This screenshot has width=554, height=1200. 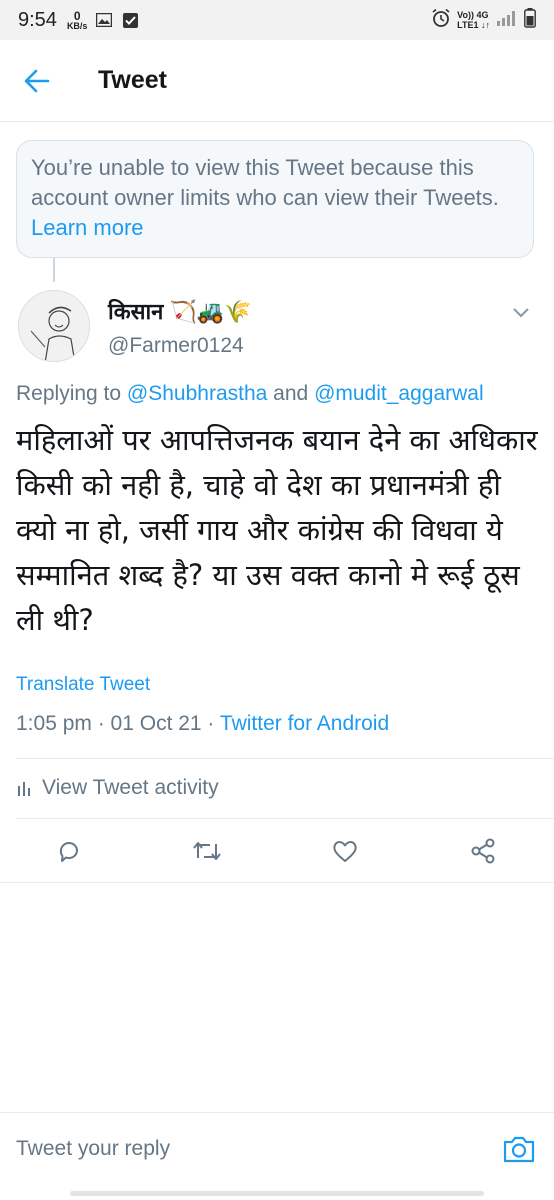 What do you see at coordinates (130, 787) in the screenshot?
I see `view-activity-label: View Tweet activity` at bounding box center [130, 787].